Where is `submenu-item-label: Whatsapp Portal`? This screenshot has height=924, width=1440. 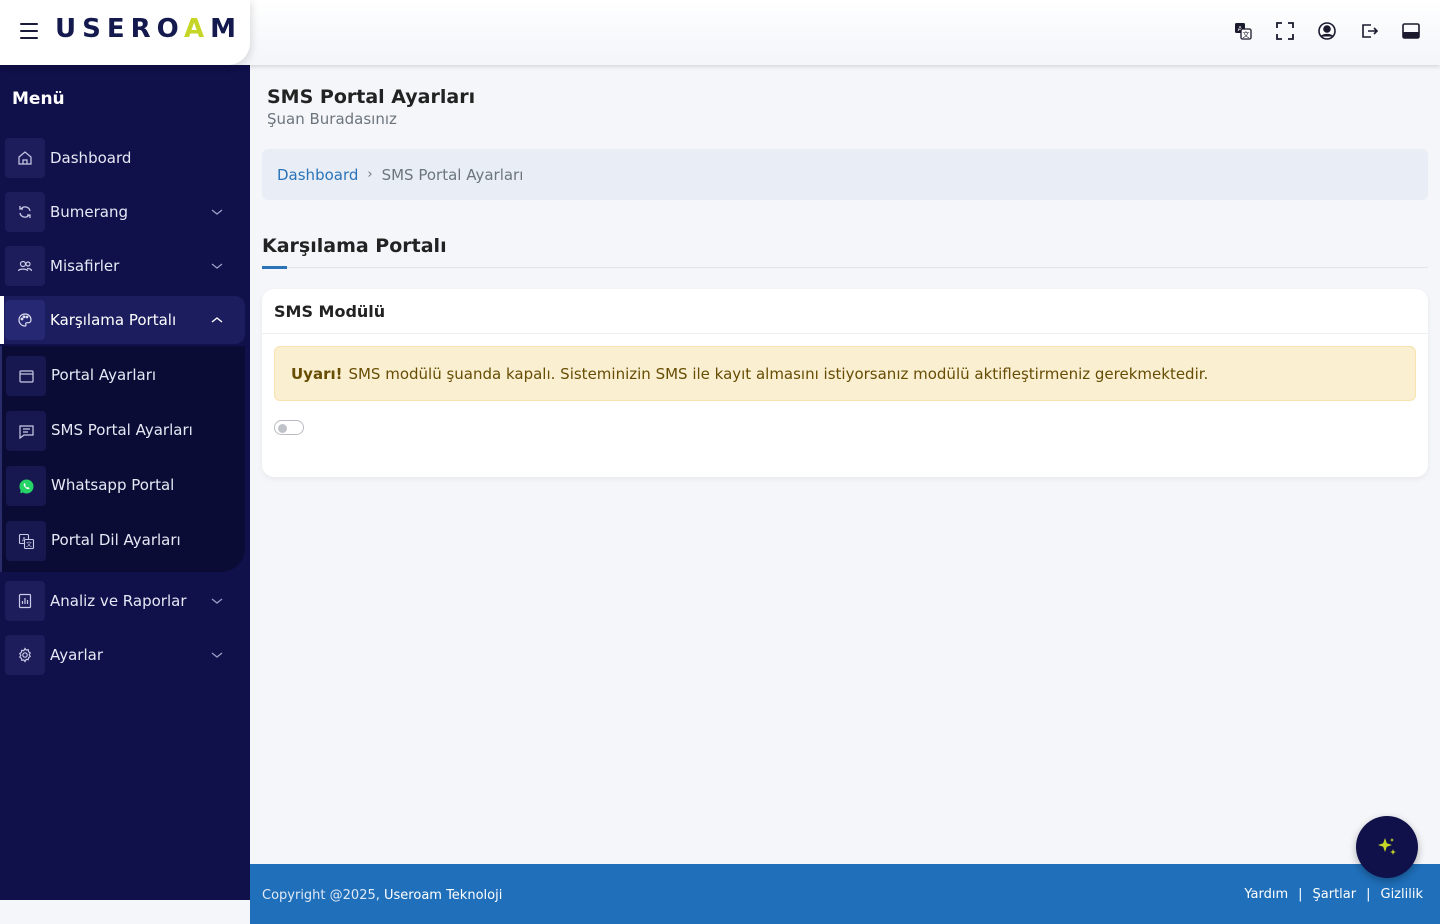 submenu-item-label: Whatsapp Portal is located at coordinates (113, 485).